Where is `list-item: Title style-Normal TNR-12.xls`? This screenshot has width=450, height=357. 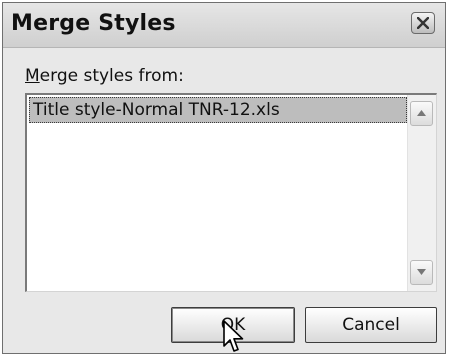
list-item: Title style-Normal TNR-12.xls is located at coordinates (218, 110).